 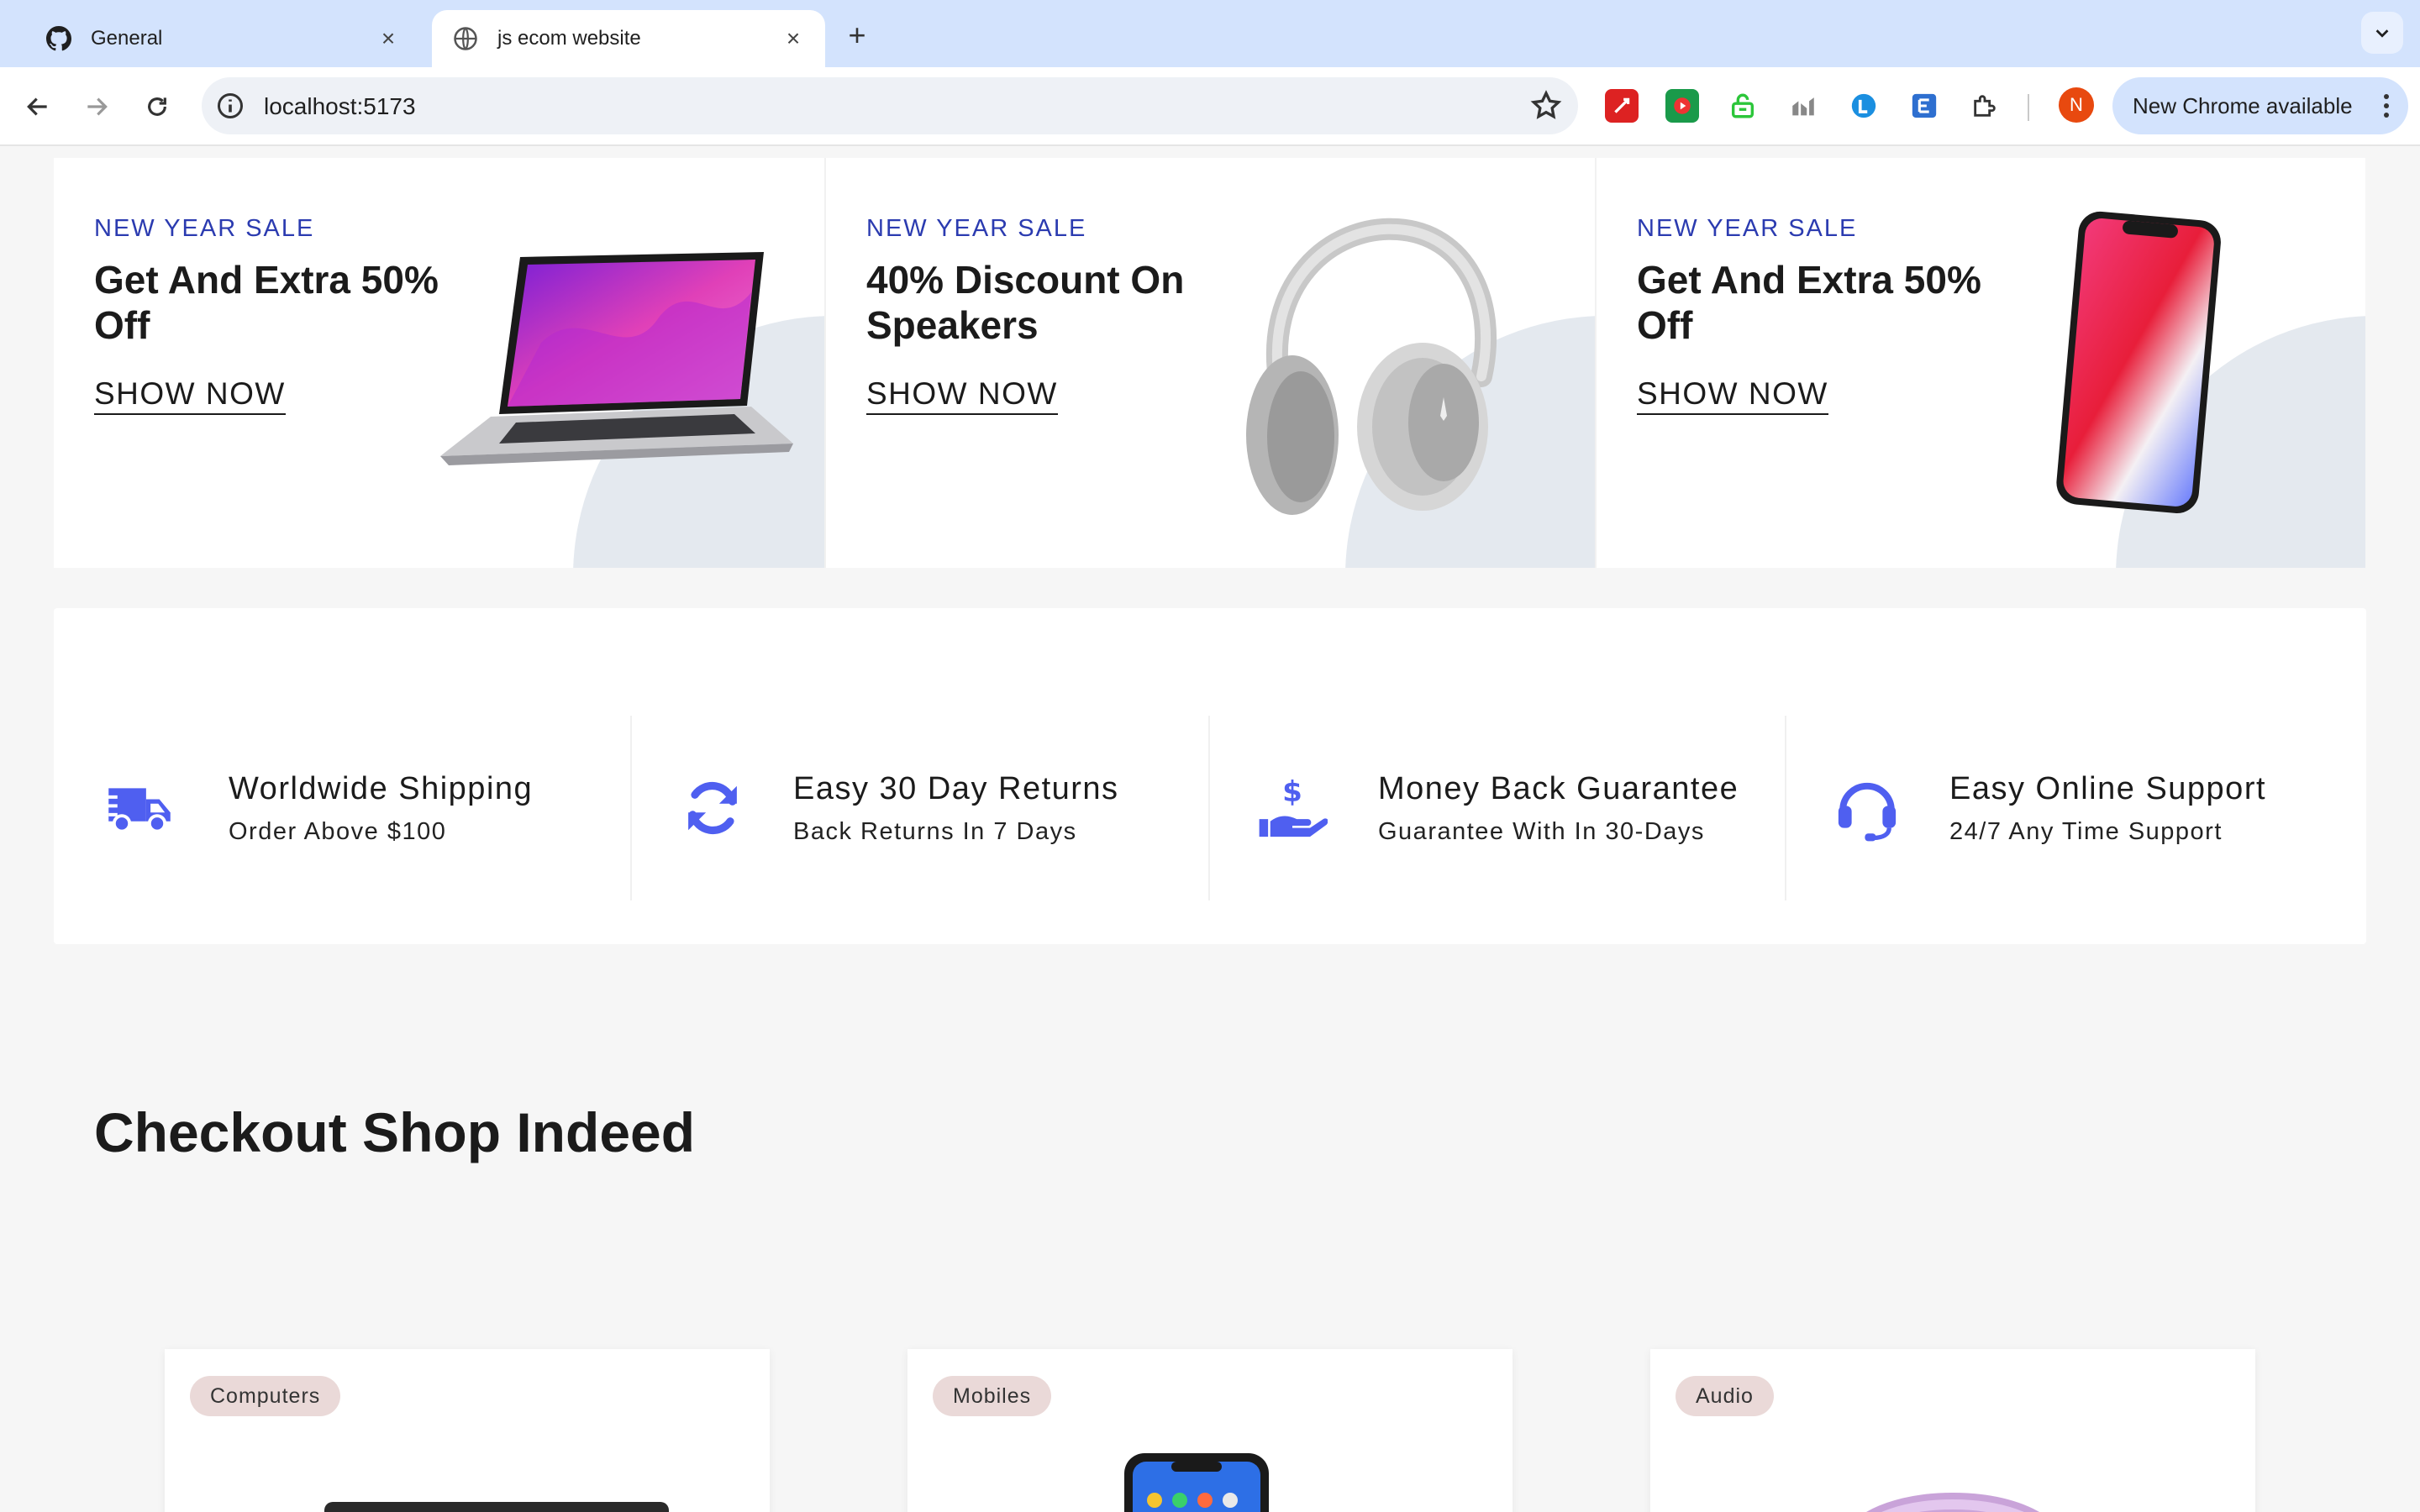 What do you see at coordinates (616, 358) in the screenshot?
I see `laptop-image` at bounding box center [616, 358].